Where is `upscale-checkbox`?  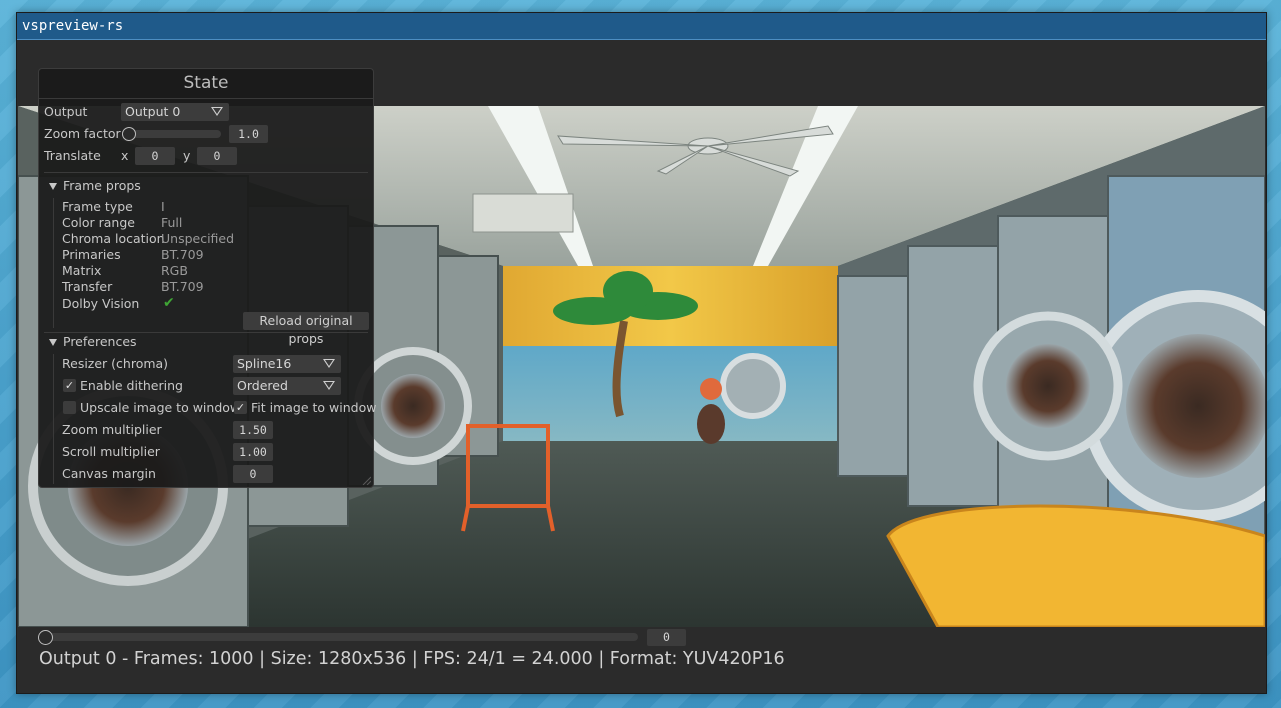 upscale-checkbox is located at coordinates (69, 407).